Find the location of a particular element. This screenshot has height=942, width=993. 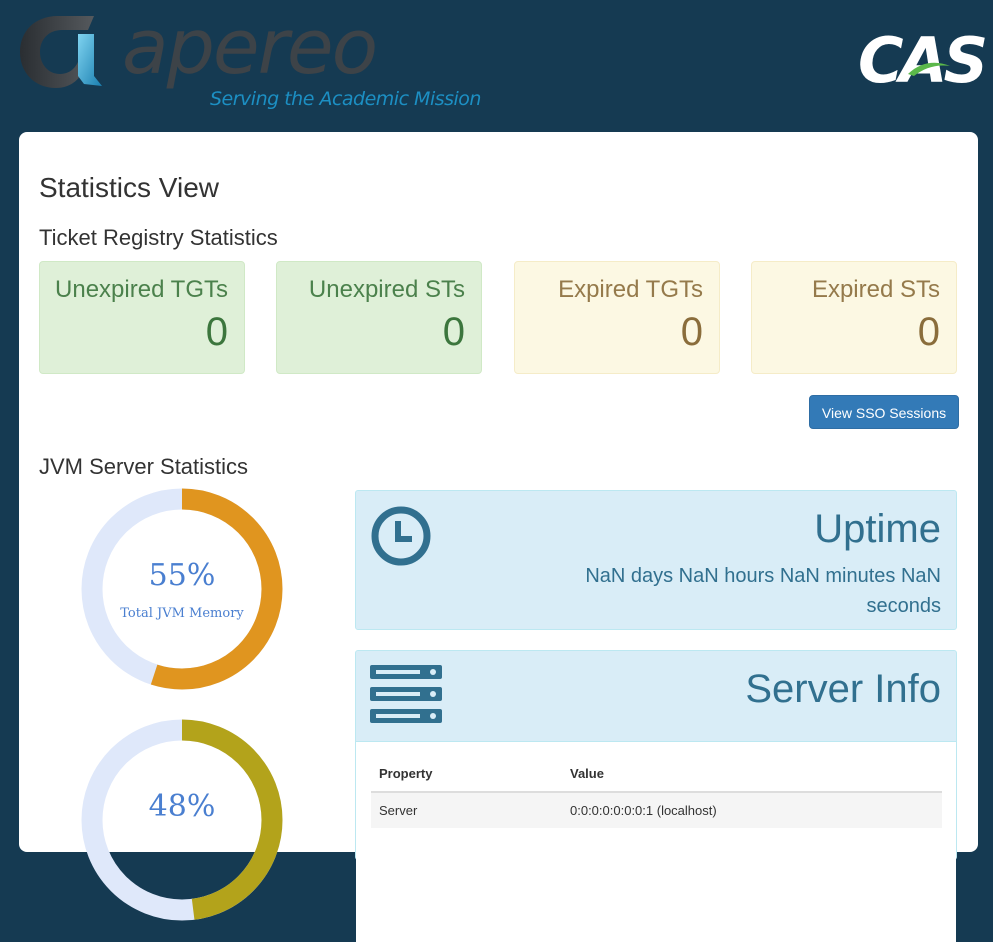

gauge-caption: Total JVM Memory is located at coordinates (182, 613).